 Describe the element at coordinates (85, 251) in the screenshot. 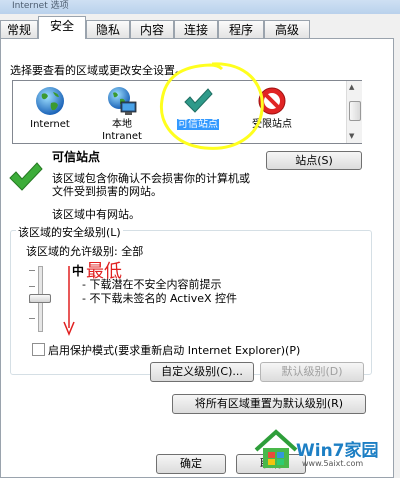

I see `allowed-level: 该区域的允许级别: 全部` at that location.